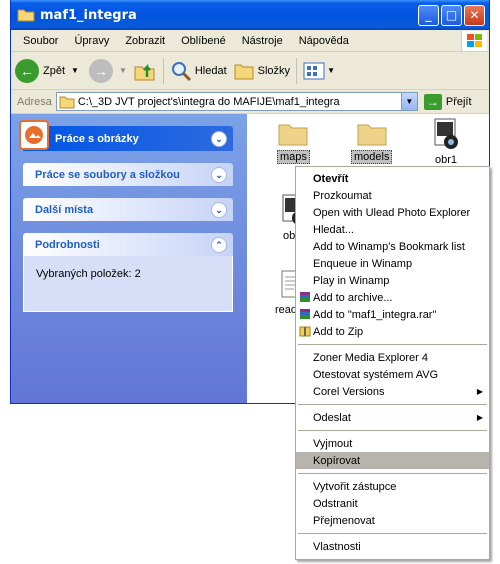 This screenshot has width=500, height=564. Describe the element at coordinates (128, 244) in the screenshot. I see `panel-header: Podrobnosti ⌃` at that location.